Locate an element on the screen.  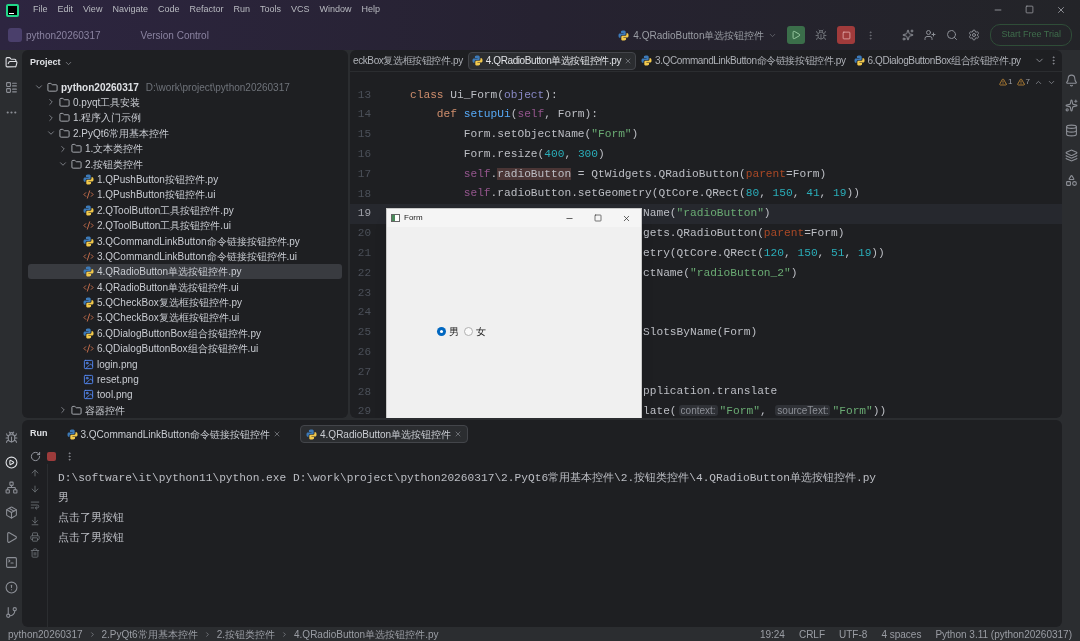
code-line: self.radioButton.setGeometry(QtCore.QRect(80, 150, 41, 19)) is located at coordinates (661, 194).